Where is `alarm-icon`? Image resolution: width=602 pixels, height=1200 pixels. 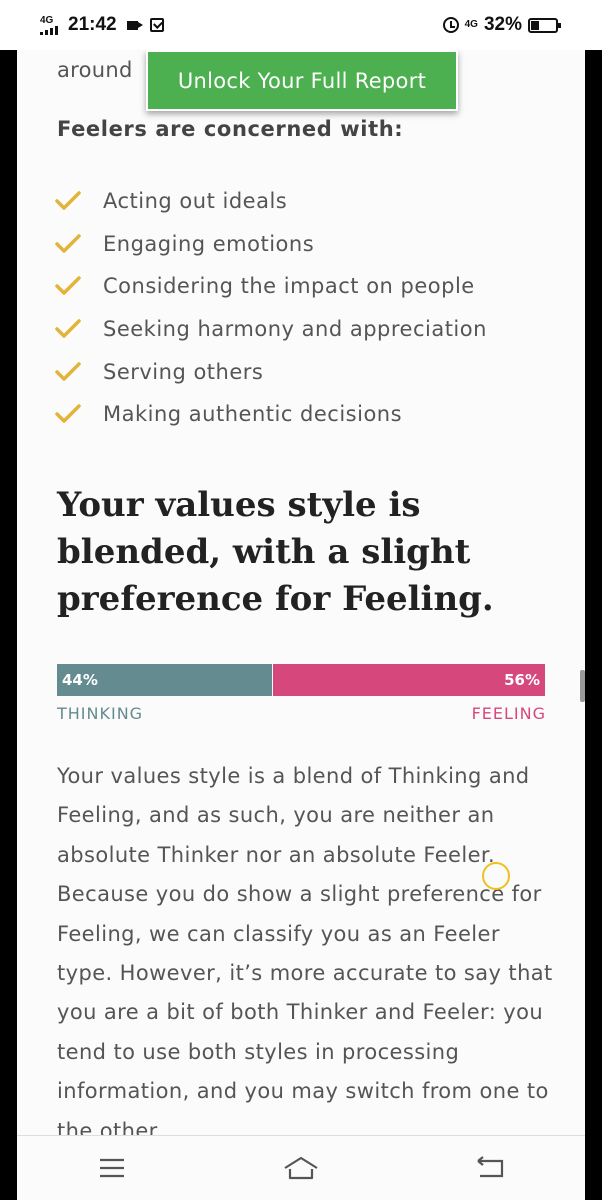
alarm-icon is located at coordinates (450, 25).